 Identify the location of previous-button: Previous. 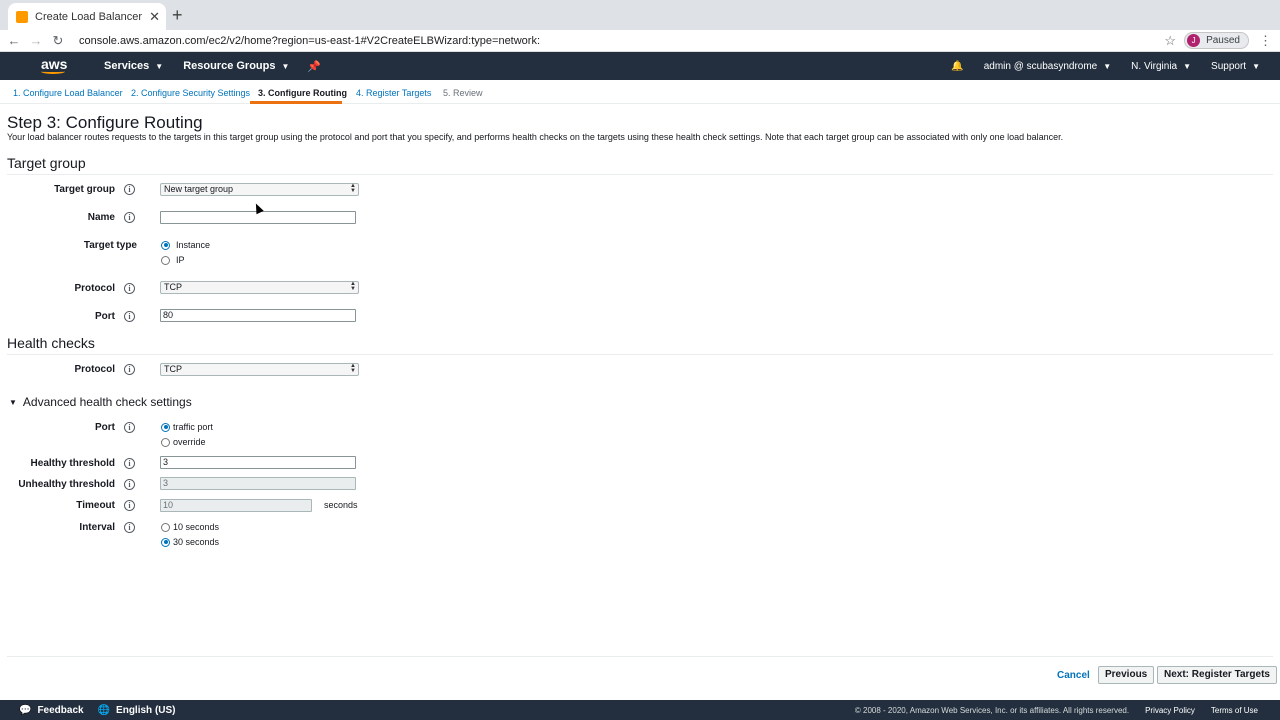
(1126, 675).